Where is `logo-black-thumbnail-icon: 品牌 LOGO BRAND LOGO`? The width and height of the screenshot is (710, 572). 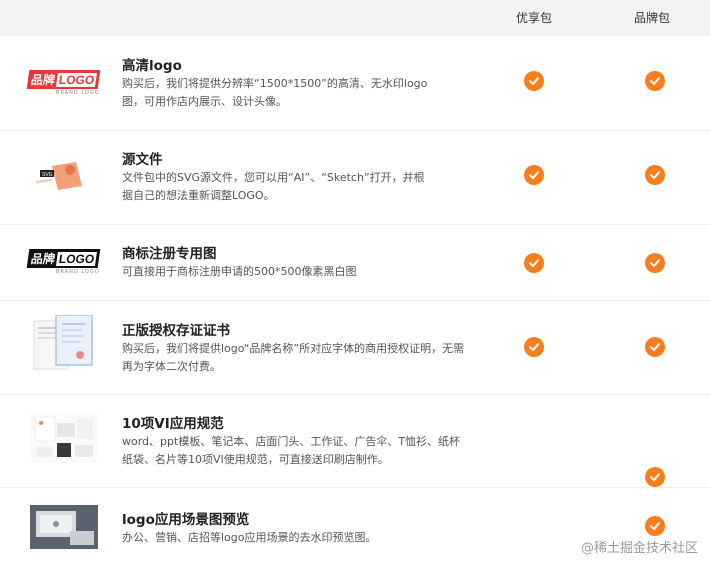
logo-black-thumbnail-icon: 品牌 LOGO BRAND LOGO is located at coordinates (64, 262).